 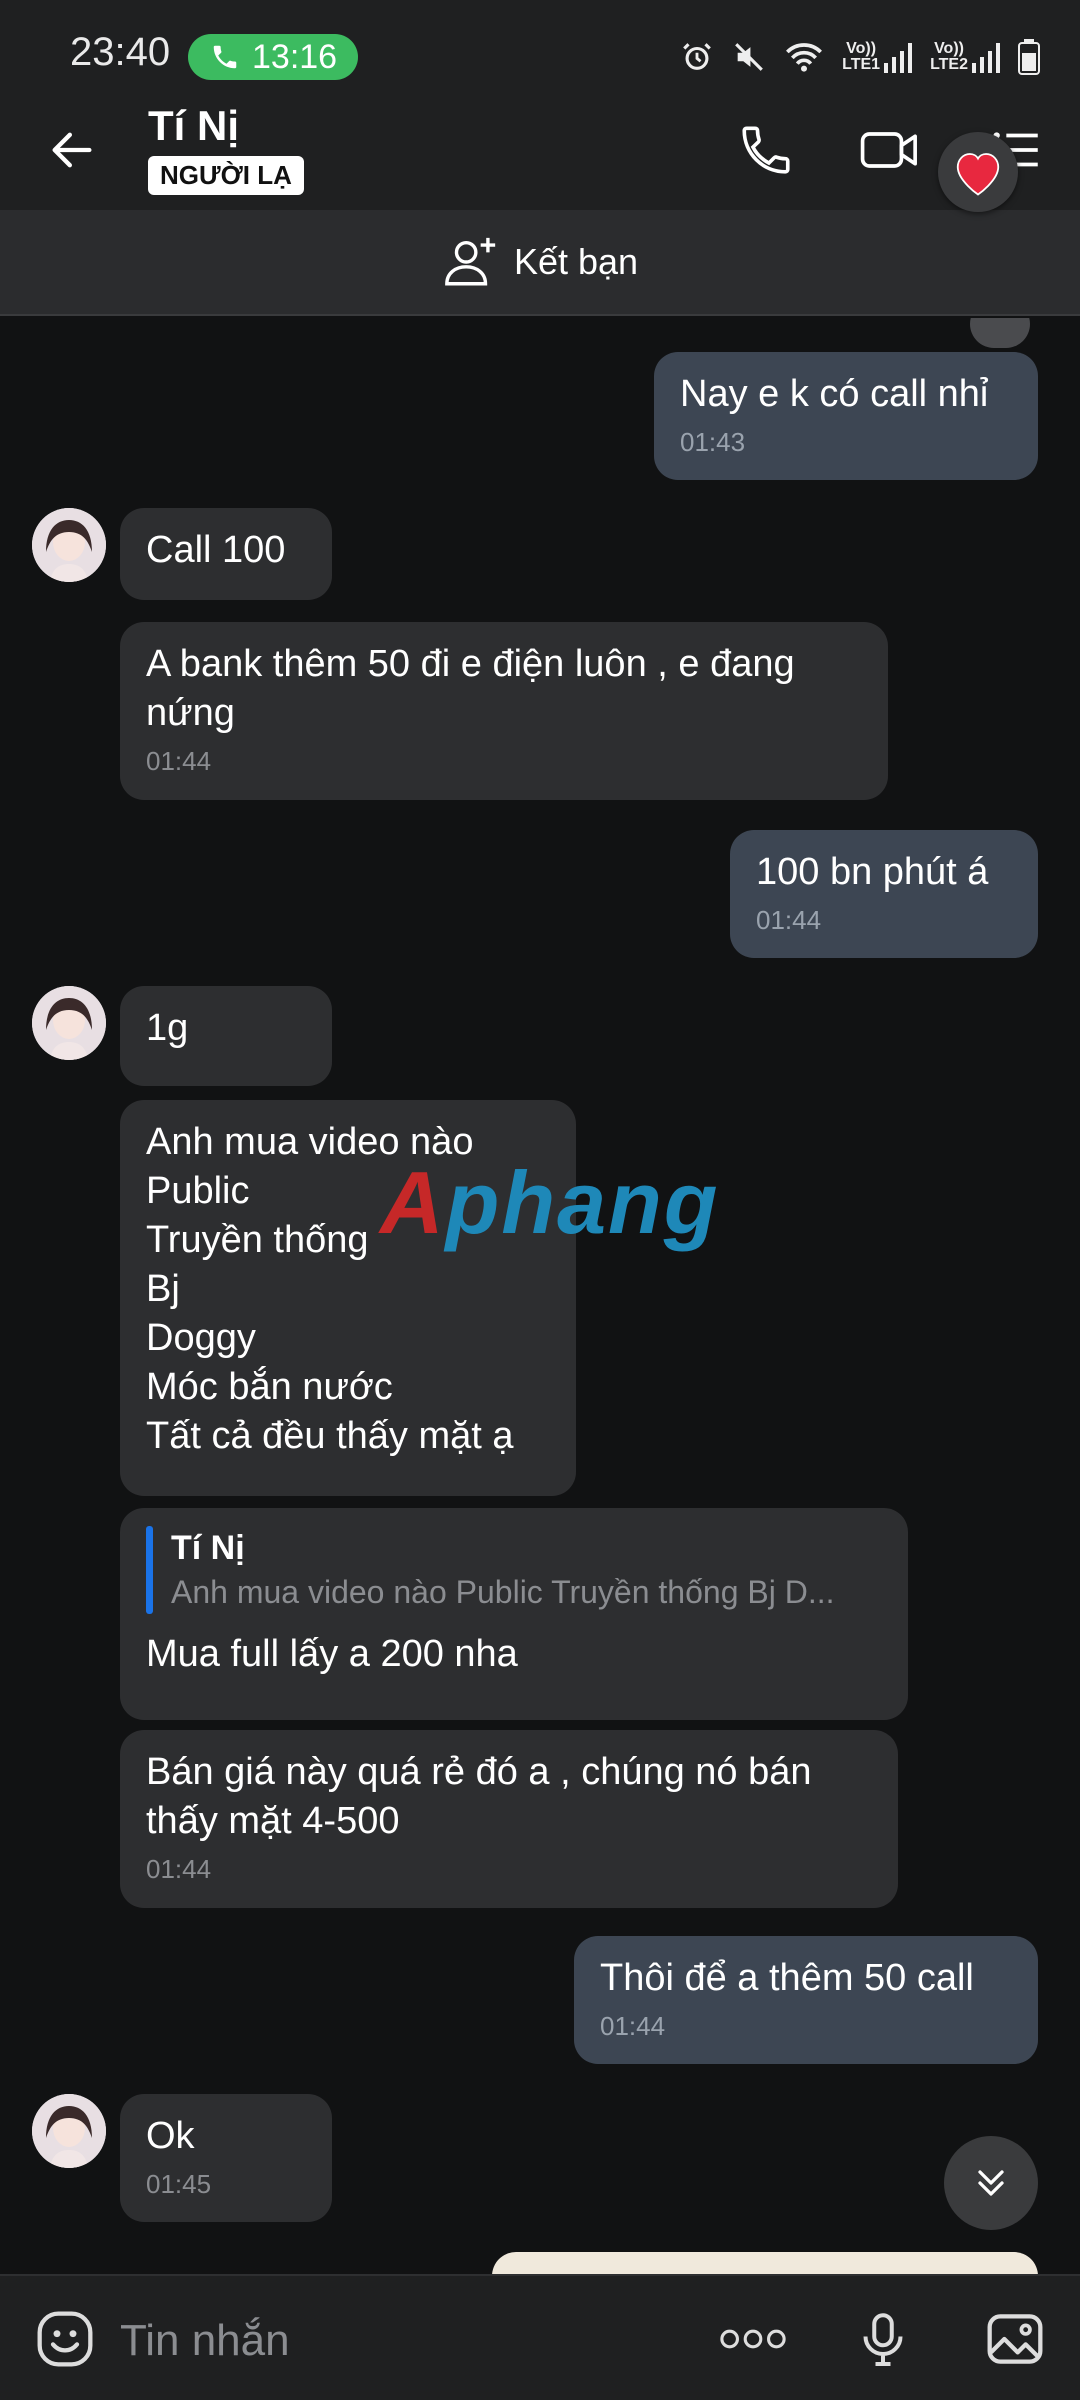 I want to click on message-time: 01:45, so click(x=179, y=2184).